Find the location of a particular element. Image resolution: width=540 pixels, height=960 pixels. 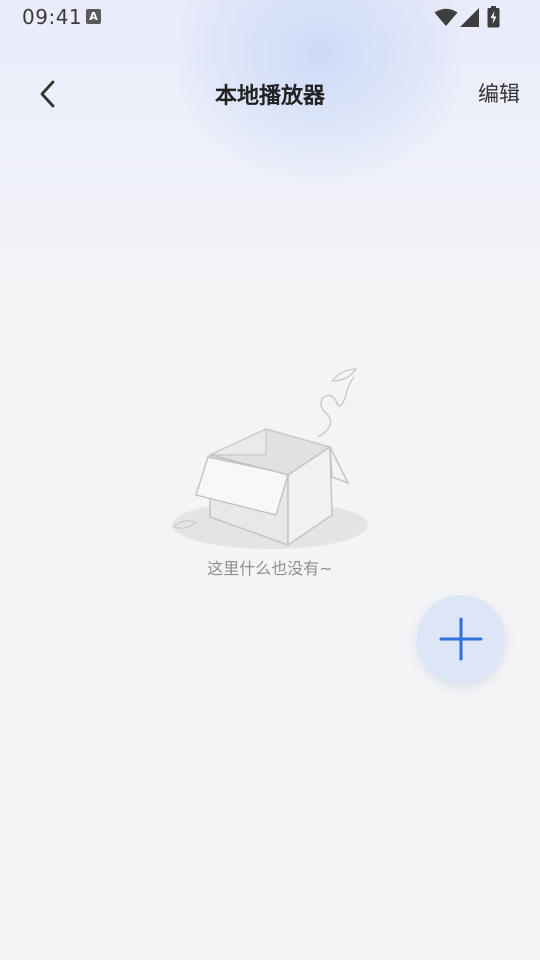

app-bar: 本地播放器 编辑 is located at coordinates (270, 93).